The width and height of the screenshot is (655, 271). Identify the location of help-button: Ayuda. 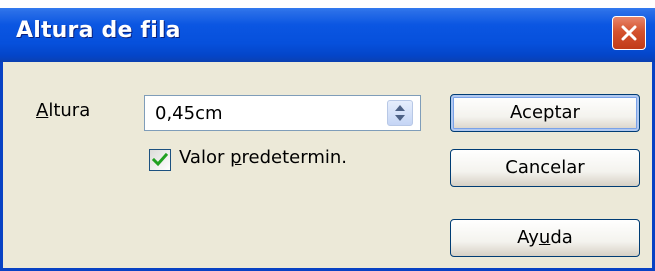
(545, 238).